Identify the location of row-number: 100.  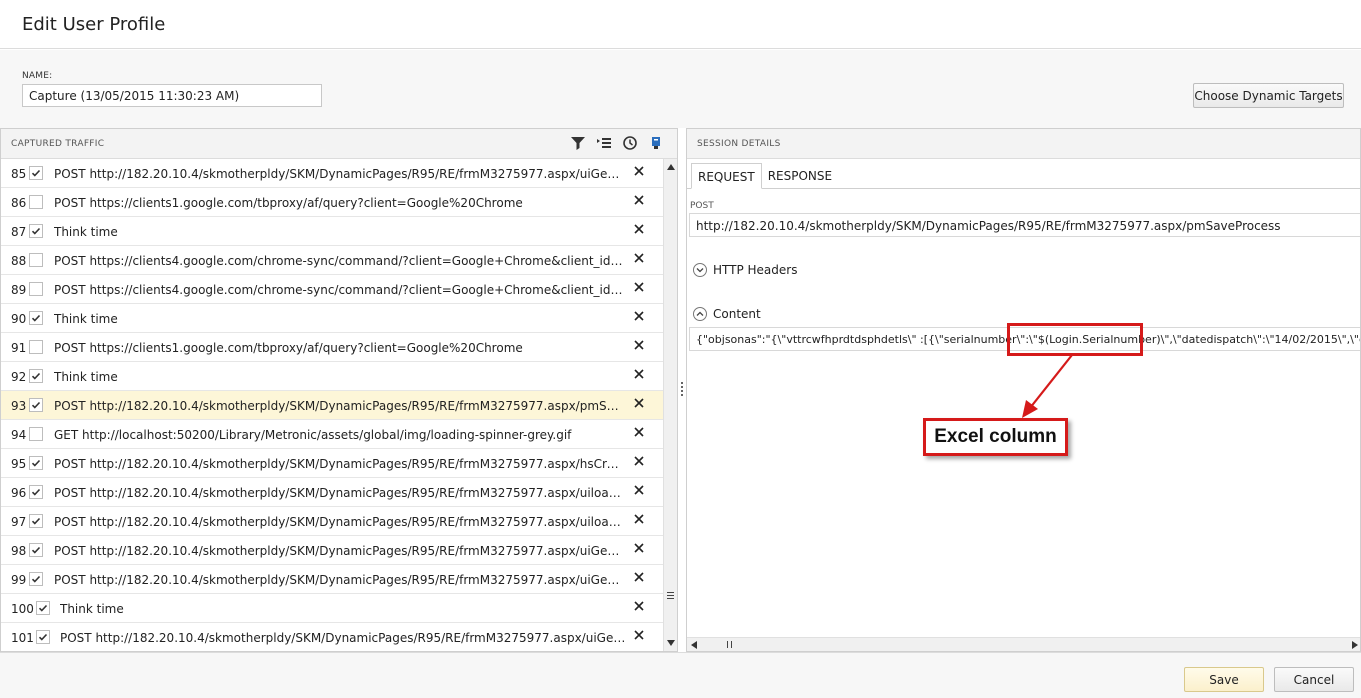
(22, 609).